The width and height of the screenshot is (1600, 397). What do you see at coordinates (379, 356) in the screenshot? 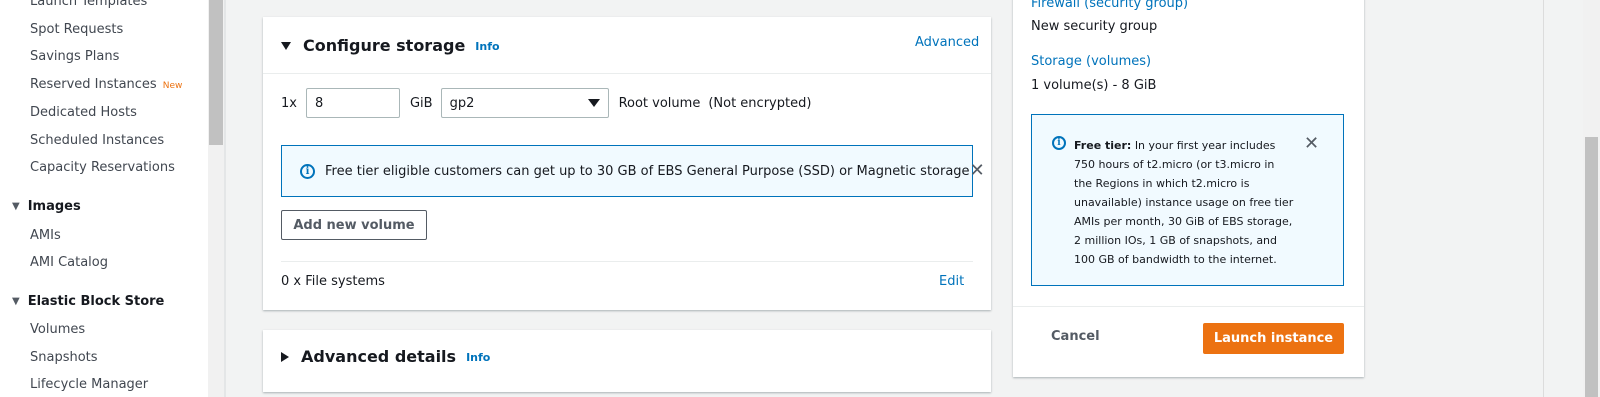
I see `panel-title: Advanced details` at bounding box center [379, 356].